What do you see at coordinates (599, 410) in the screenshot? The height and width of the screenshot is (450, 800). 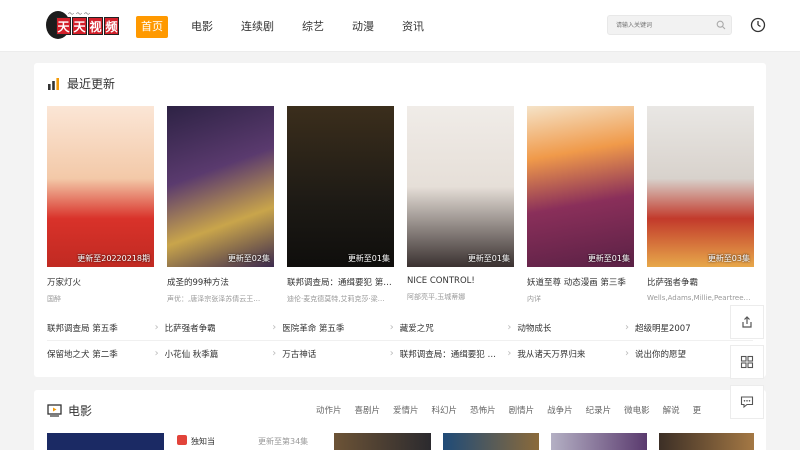 I see `genre-tag: 纪录片` at bounding box center [599, 410].